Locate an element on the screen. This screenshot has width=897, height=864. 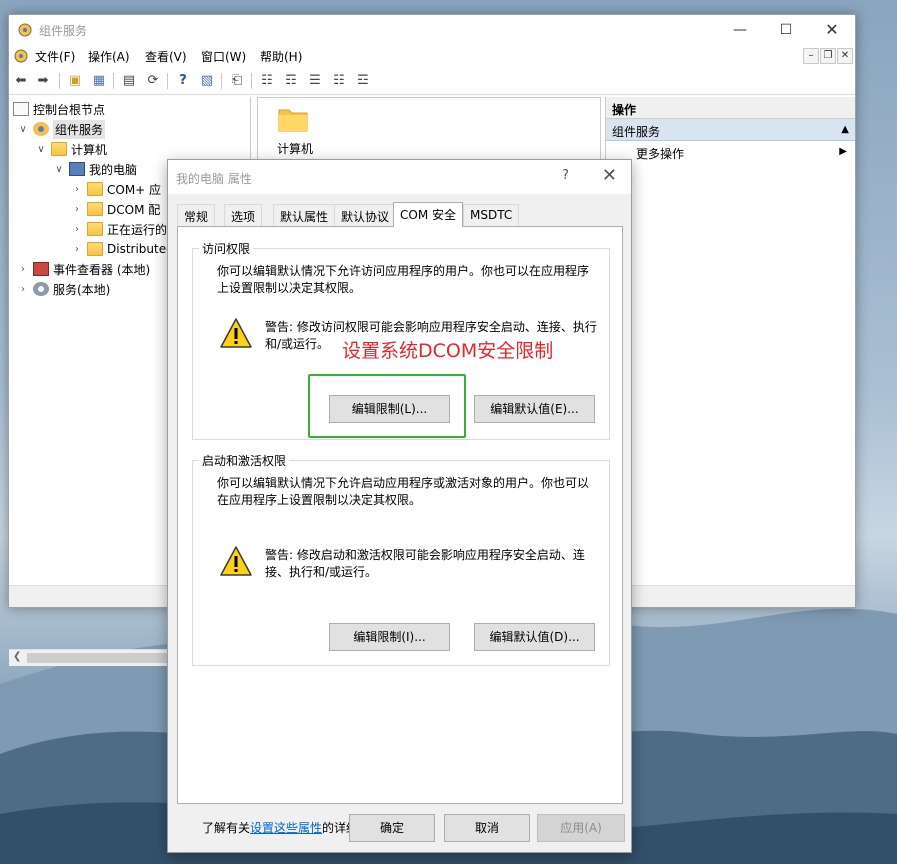
help-button: ? is located at coordinates (565, 175).